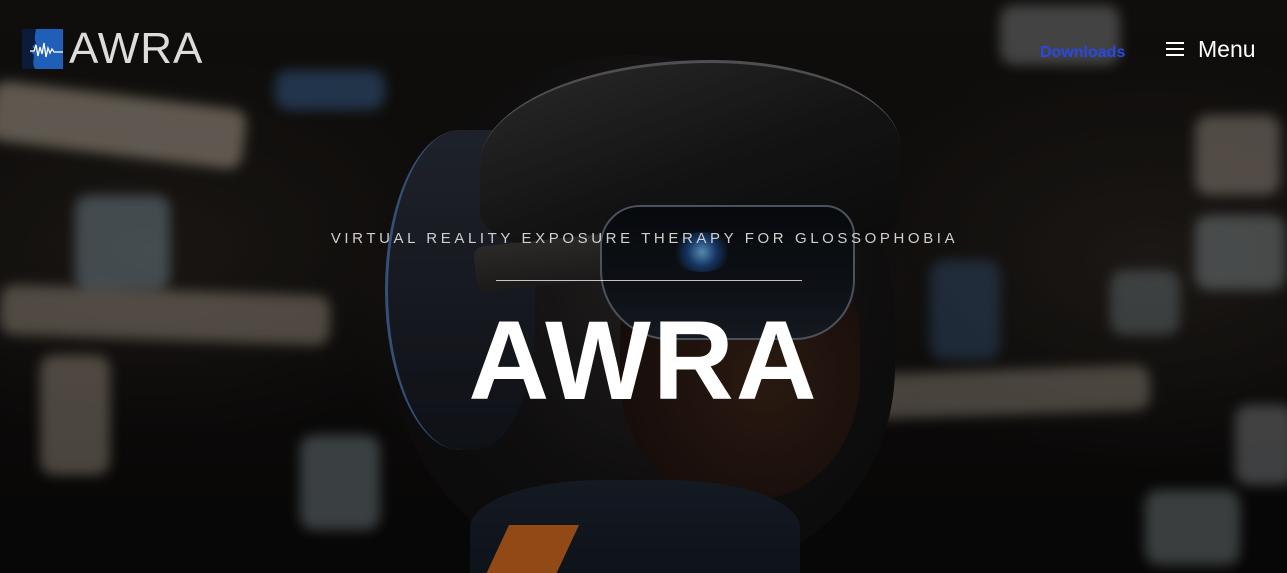 This screenshot has width=1287, height=573. I want to click on sound-wave-head-icon, so click(42, 49).